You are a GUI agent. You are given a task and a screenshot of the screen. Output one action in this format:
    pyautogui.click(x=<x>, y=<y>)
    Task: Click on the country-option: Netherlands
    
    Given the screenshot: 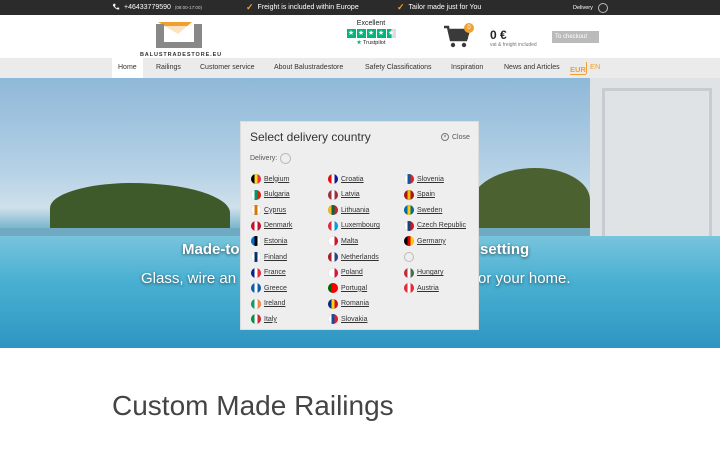 What is the action you would take?
    pyautogui.click(x=353, y=257)
    